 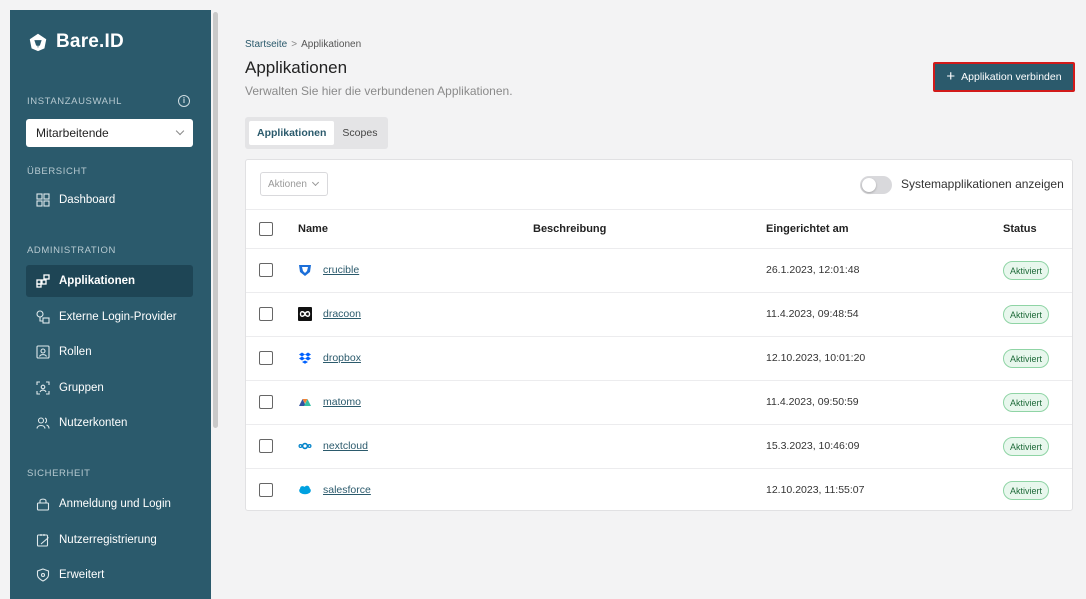 I want to click on column-header-description: Beschreibung, so click(x=569, y=229).